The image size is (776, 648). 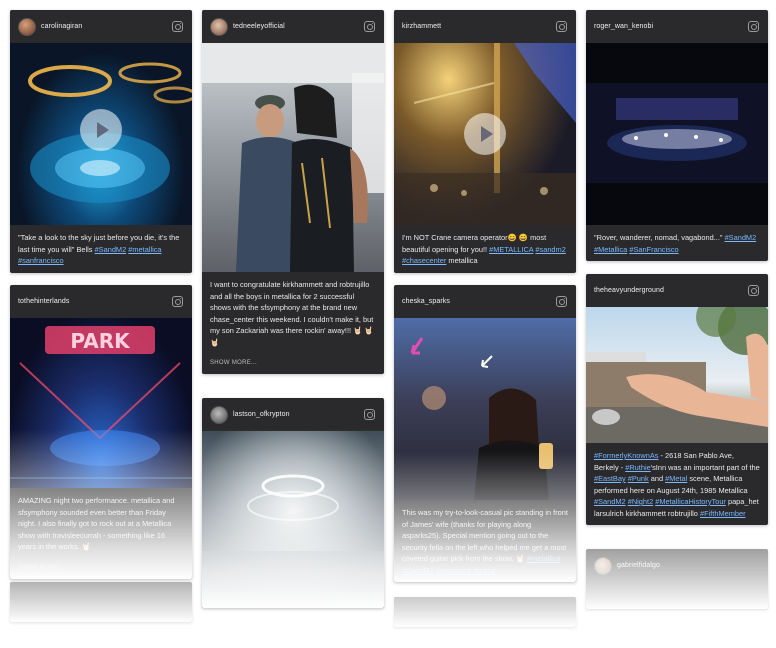 I want to click on username: kirzhammett, so click(x=421, y=26).